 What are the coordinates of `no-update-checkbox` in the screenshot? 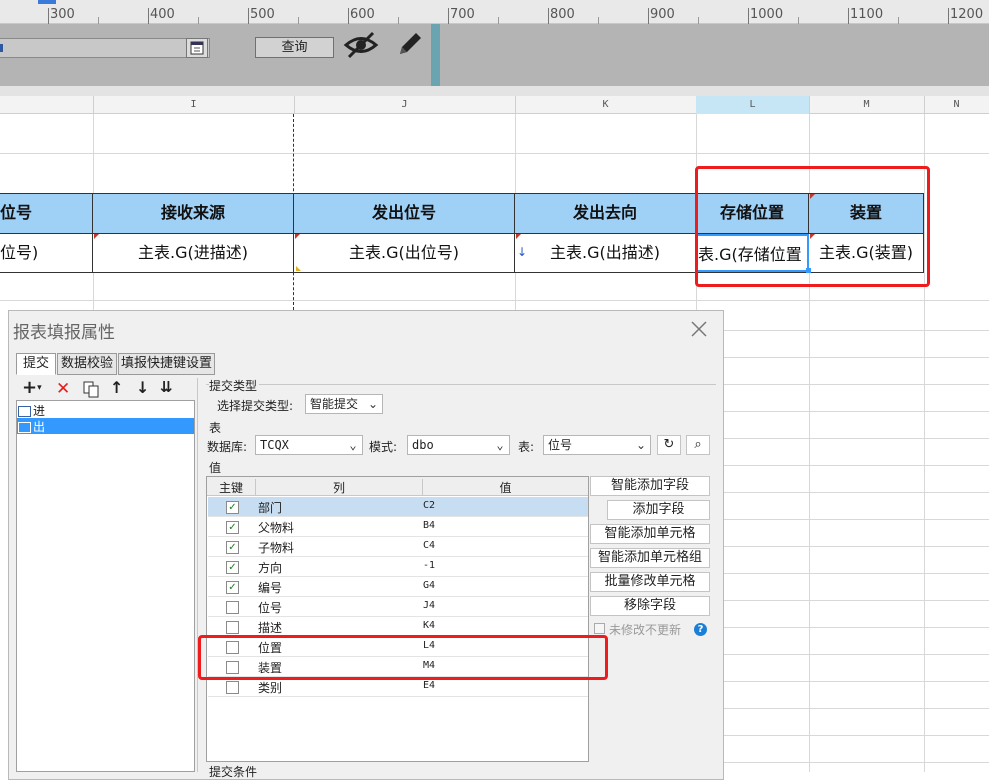 It's located at (599, 628).